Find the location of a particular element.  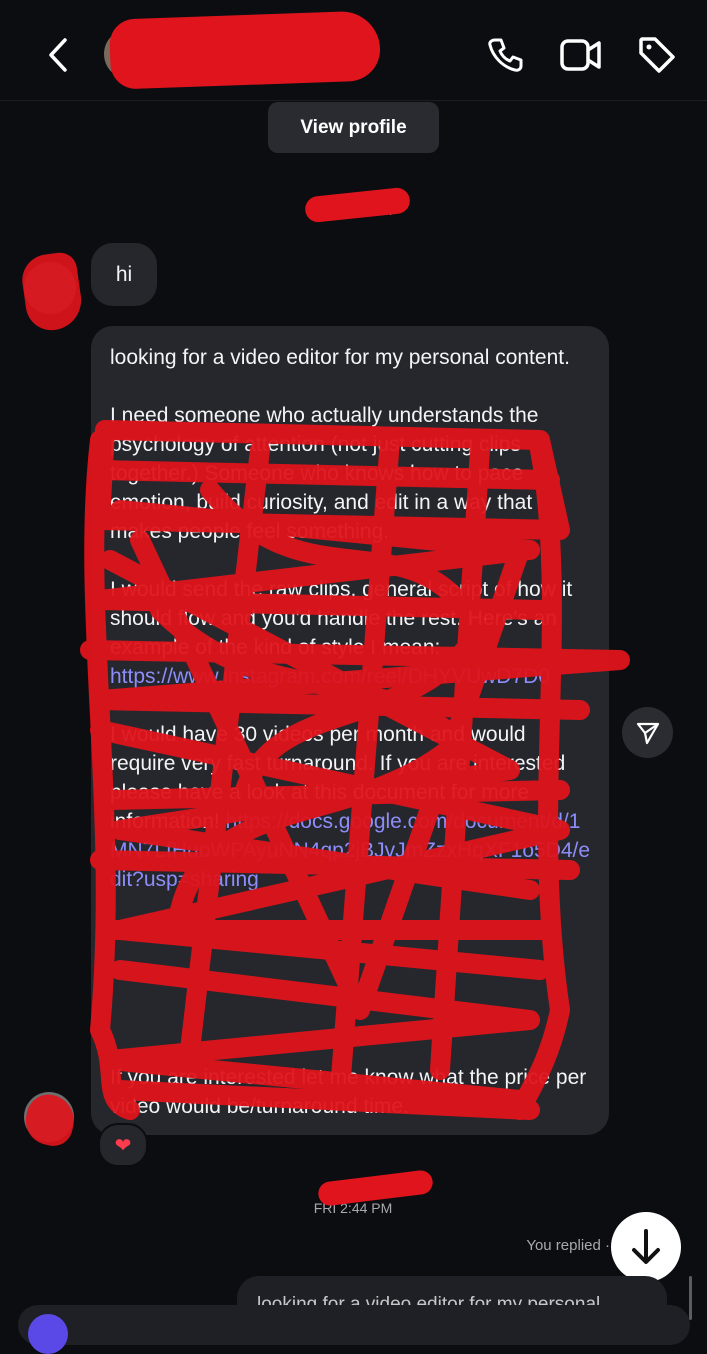

scroll-to-bottom-button is located at coordinates (646, 1247).